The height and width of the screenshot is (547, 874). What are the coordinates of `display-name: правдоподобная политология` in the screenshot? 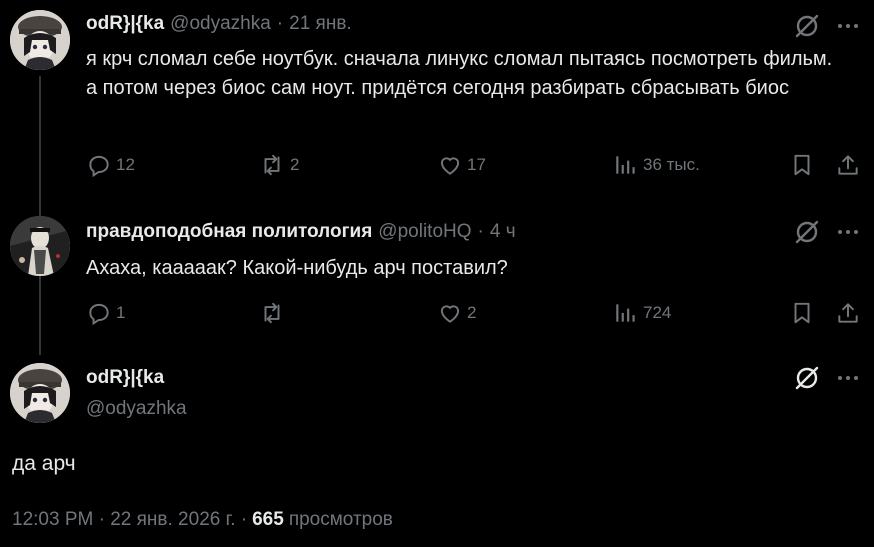 It's located at (229, 232).